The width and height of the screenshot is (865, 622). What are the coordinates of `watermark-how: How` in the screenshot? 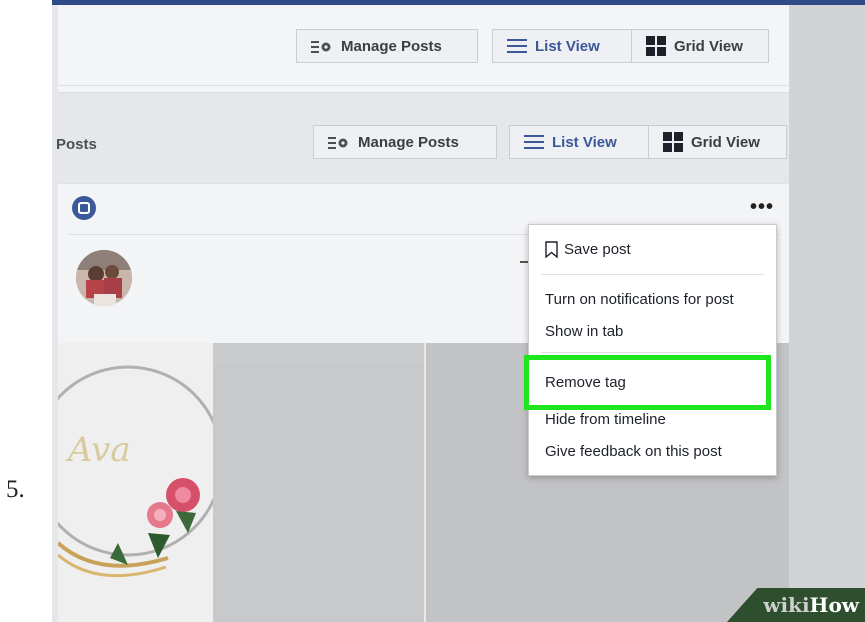 It's located at (834, 605).